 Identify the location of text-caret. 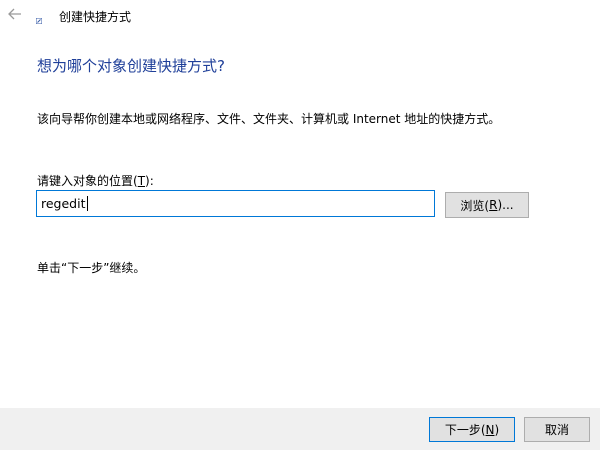
(87, 203).